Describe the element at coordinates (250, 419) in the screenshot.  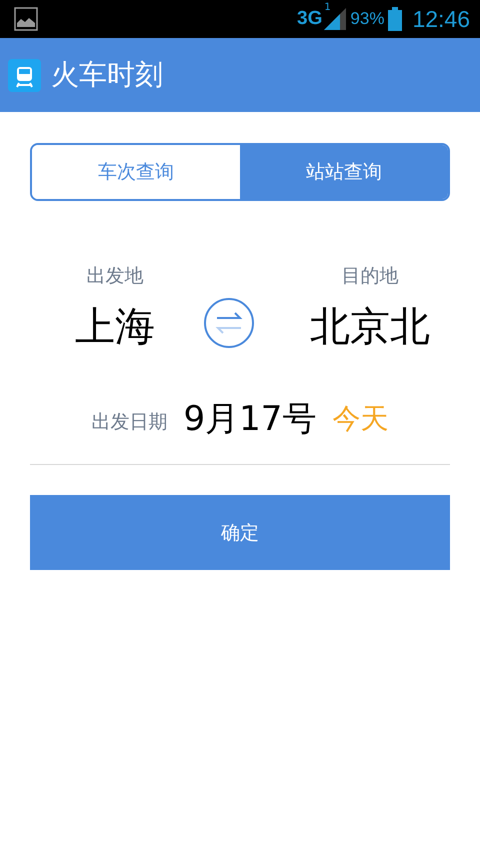
I see `date-value: 9月17号` at that location.